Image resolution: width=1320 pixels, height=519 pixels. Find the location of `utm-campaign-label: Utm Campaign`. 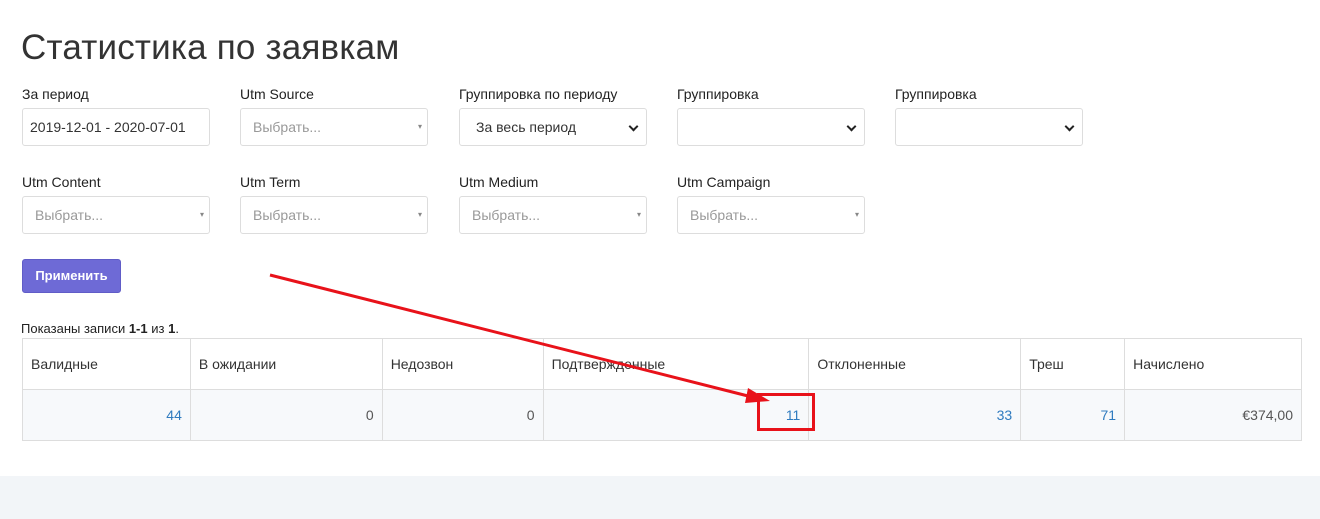

utm-campaign-label: Utm Campaign is located at coordinates (724, 182).